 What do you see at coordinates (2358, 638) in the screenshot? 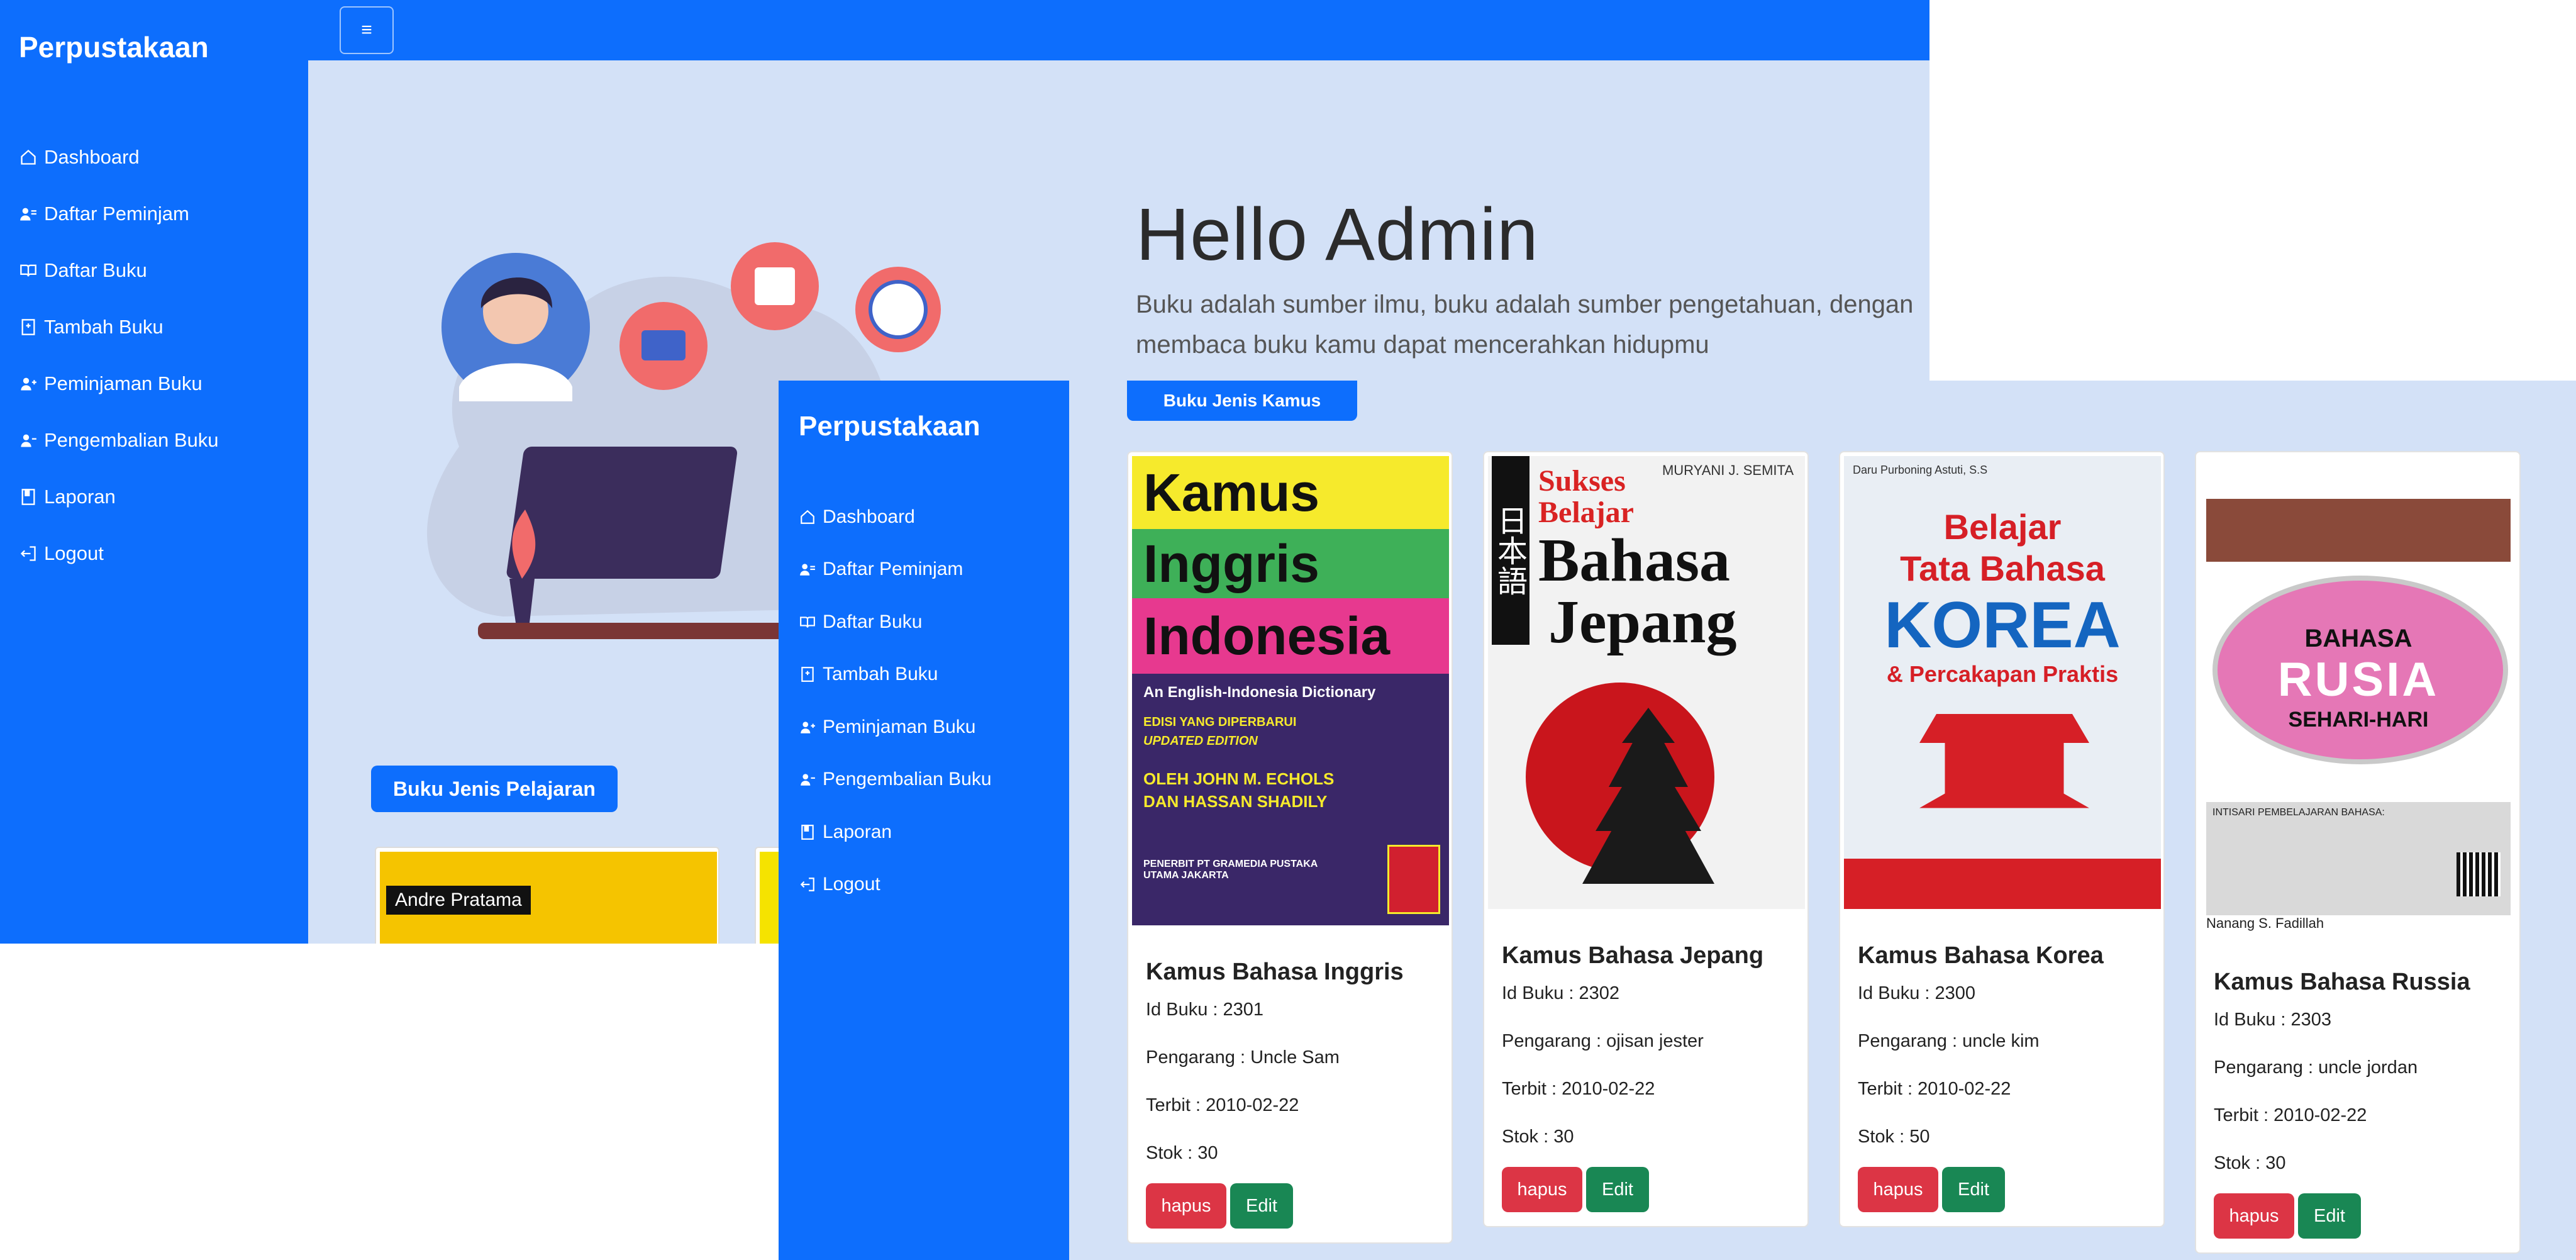
I see `cover-title: BAHASA` at bounding box center [2358, 638].